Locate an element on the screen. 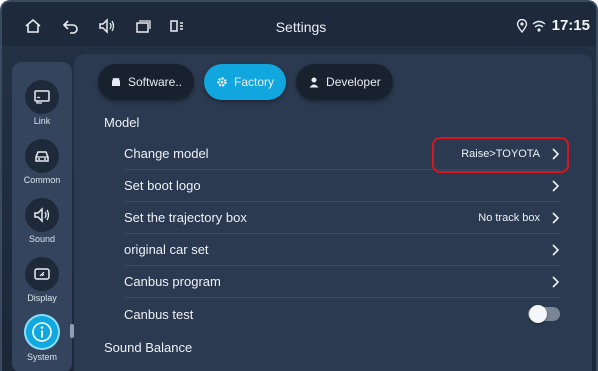 The height and width of the screenshot is (371, 598). sidebar-item-sound-button is located at coordinates (42, 215).